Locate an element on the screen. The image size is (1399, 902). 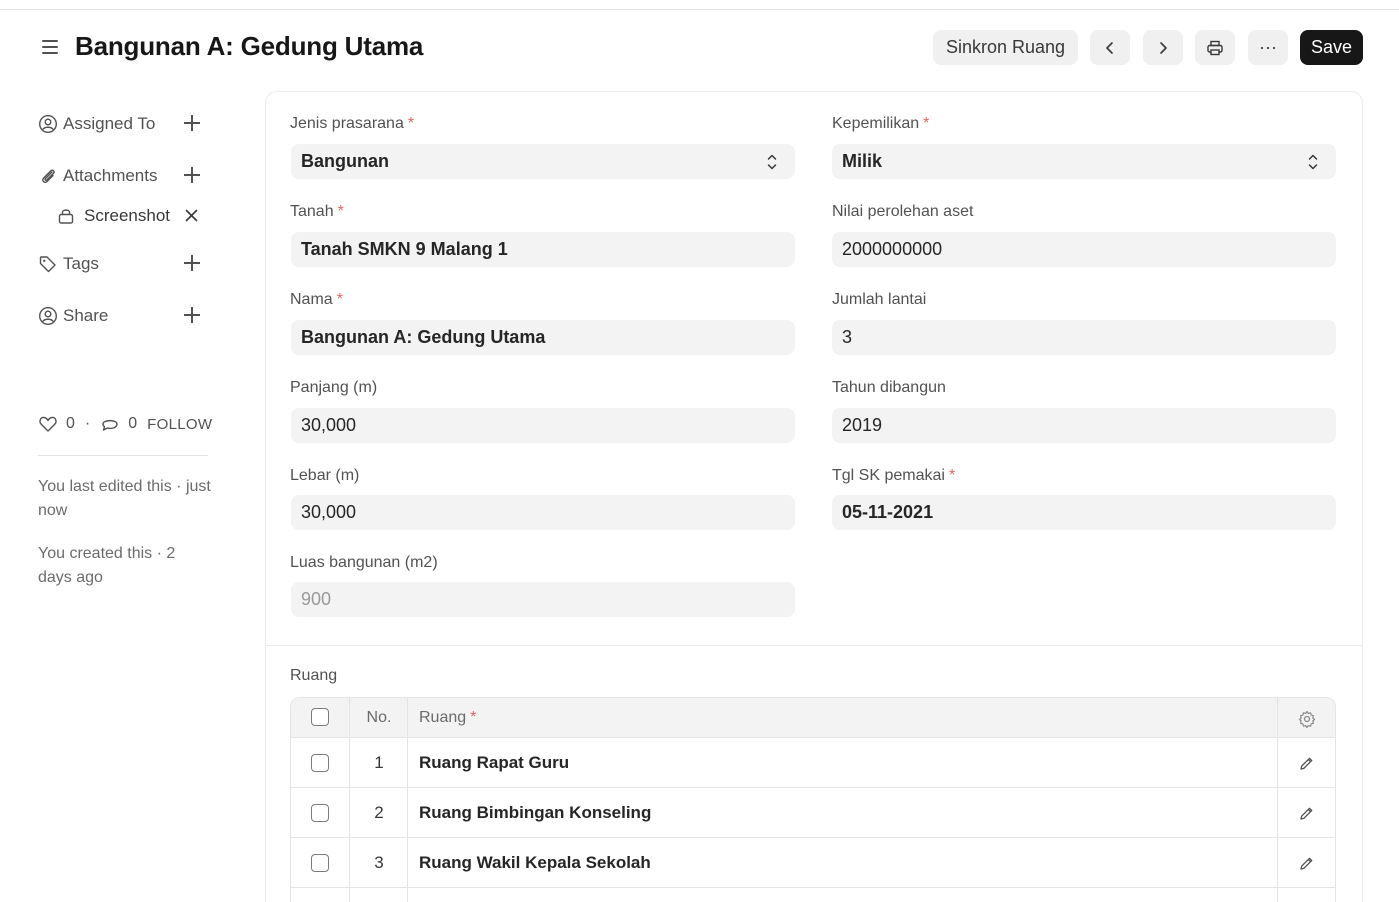
column-header-ruang: Ruang * is located at coordinates (448, 717).